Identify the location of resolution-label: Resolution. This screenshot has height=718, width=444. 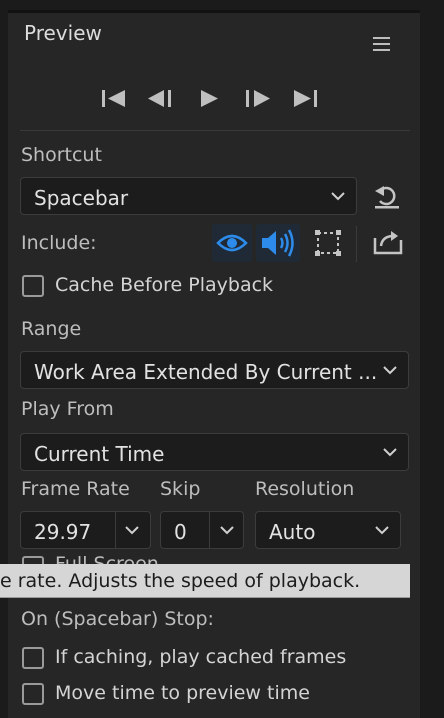
(305, 489).